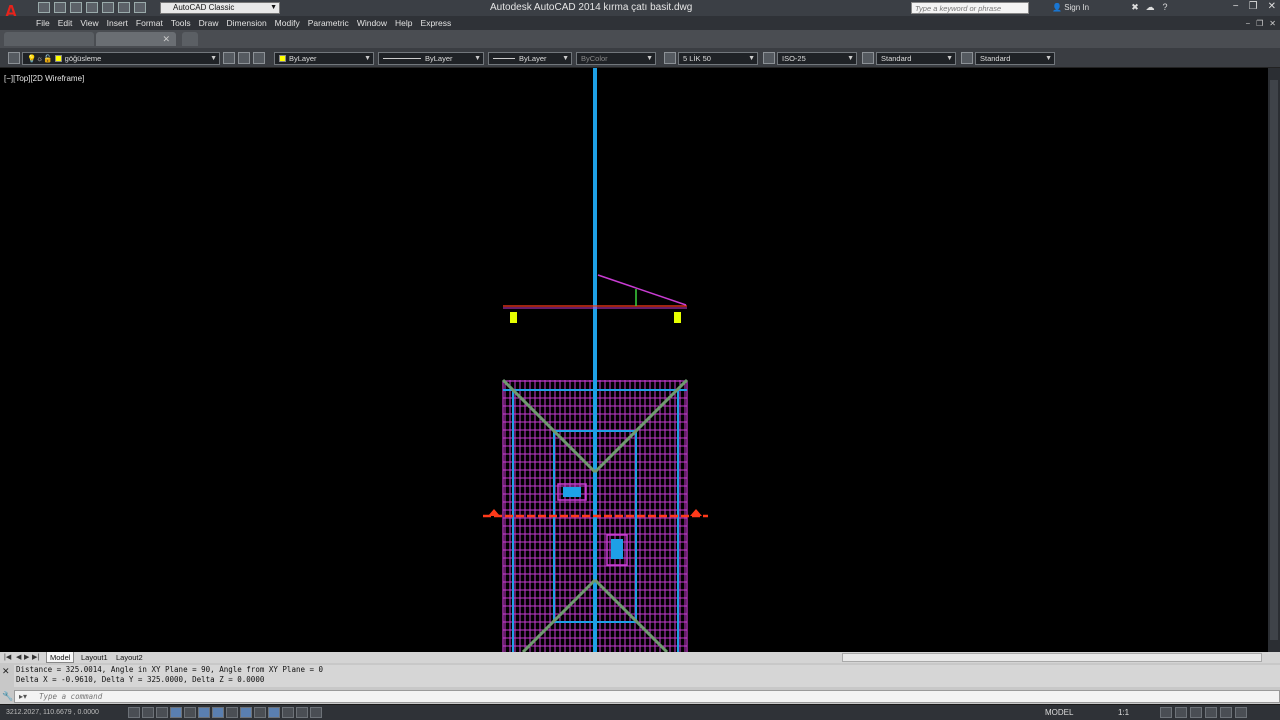 The width and height of the screenshot is (1280, 720). Describe the element at coordinates (121, 23) in the screenshot. I see `menu-insert: Insert` at that location.